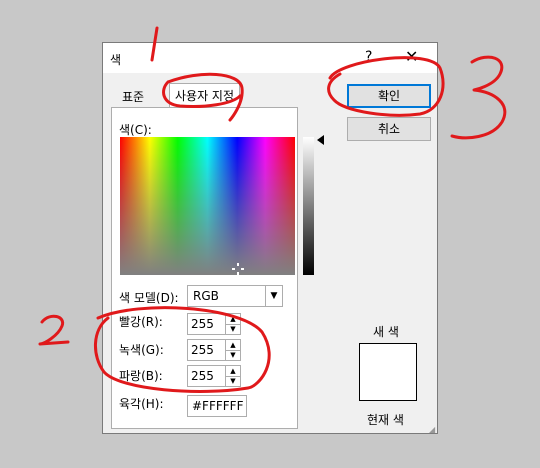  I want to click on rgb-fields-highlight-circle, so click(182, 349).